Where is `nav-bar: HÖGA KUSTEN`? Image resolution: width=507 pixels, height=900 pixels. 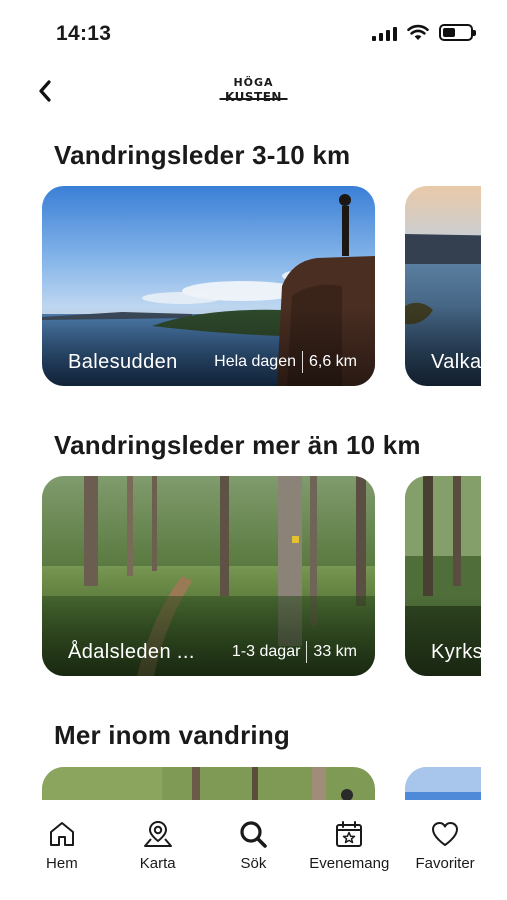 nav-bar: HÖGA KUSTEN is located at coordinates (253, 92).